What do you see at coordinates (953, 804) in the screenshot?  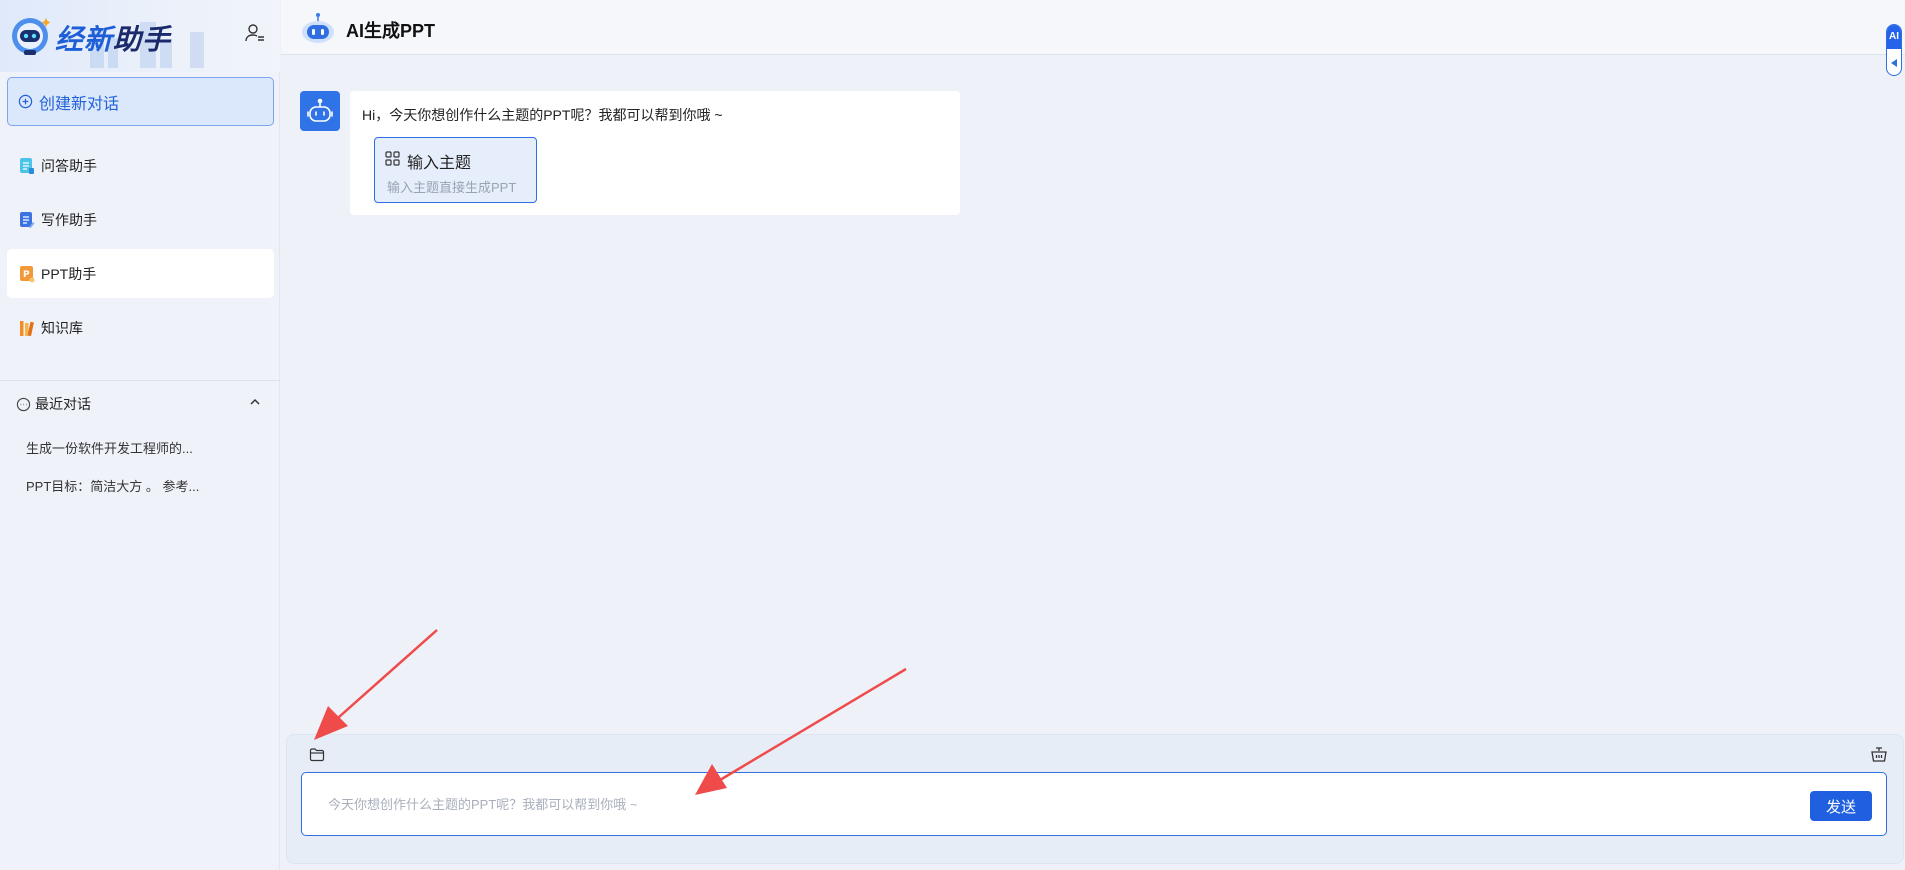 I see `message-input` at bounding box center [953, 804].